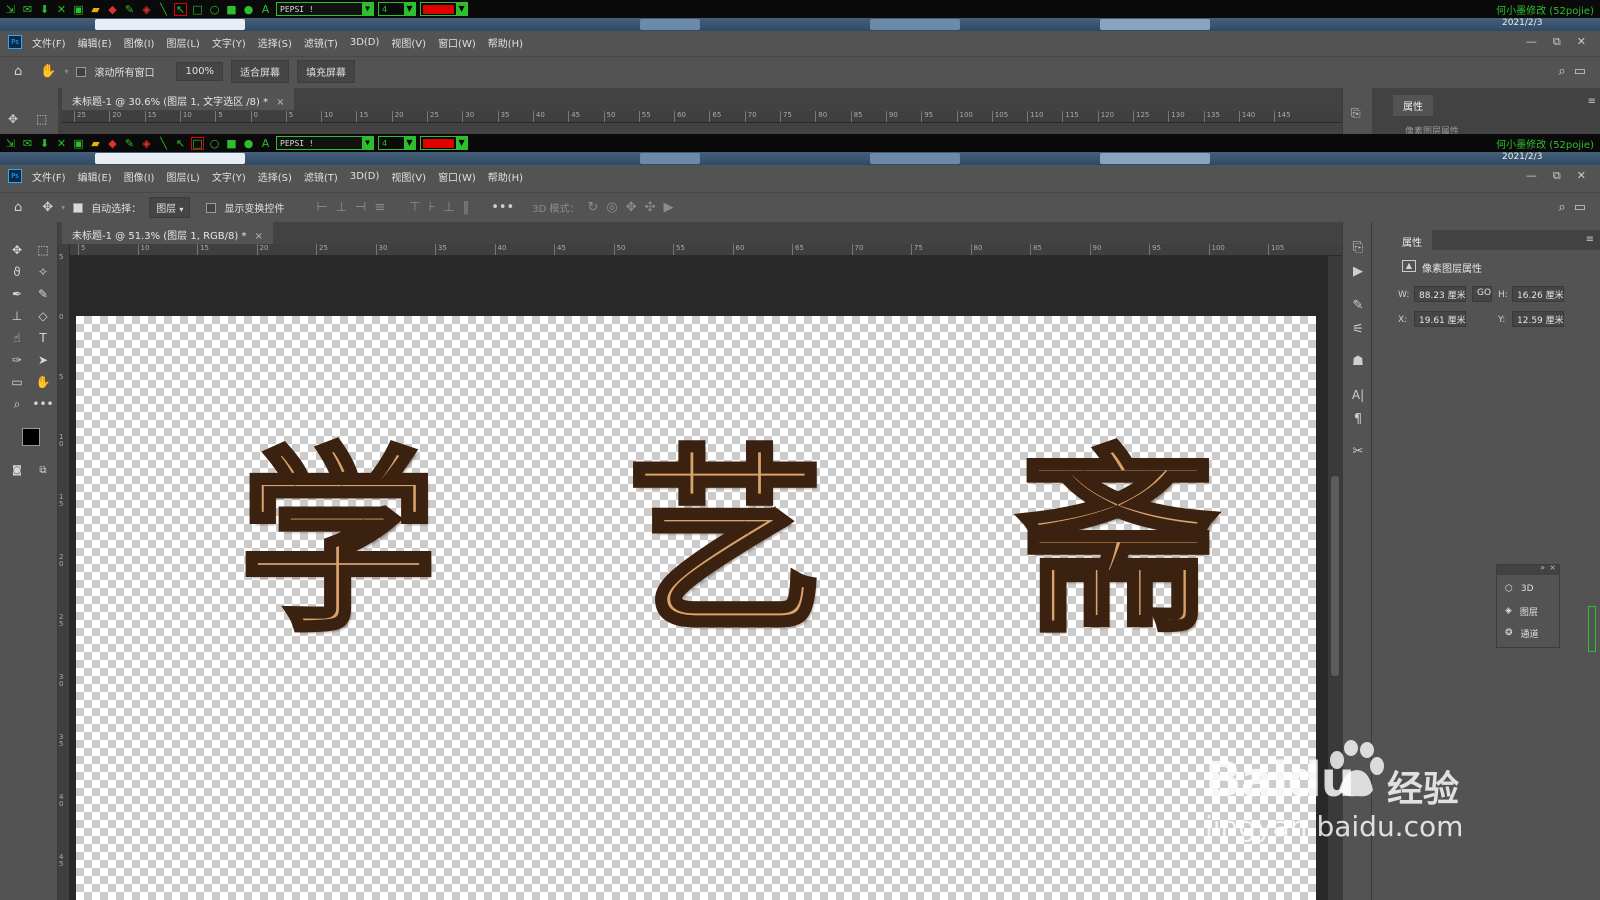  Describe the element at coordinates (1358, 271) in the screenshot. I see `actions-play-icon: ▶` at that location.